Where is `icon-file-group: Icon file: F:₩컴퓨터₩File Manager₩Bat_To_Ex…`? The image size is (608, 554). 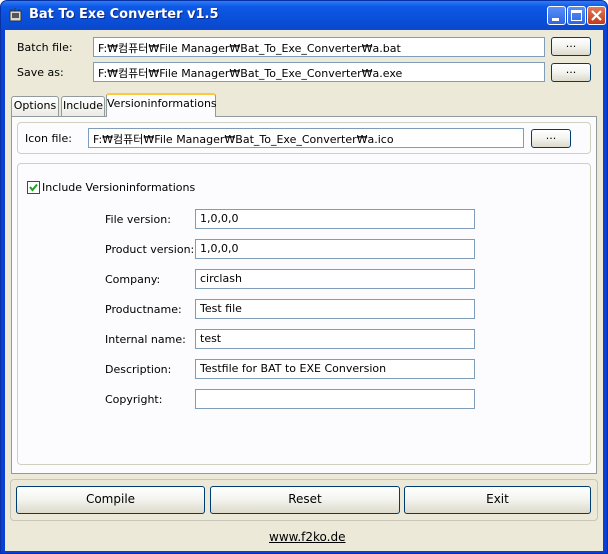 icon-file-group: Icon file: F:₩컴퓨터₩File Manager₩Bat_To_Ex… is located at coordinates (304, 138).